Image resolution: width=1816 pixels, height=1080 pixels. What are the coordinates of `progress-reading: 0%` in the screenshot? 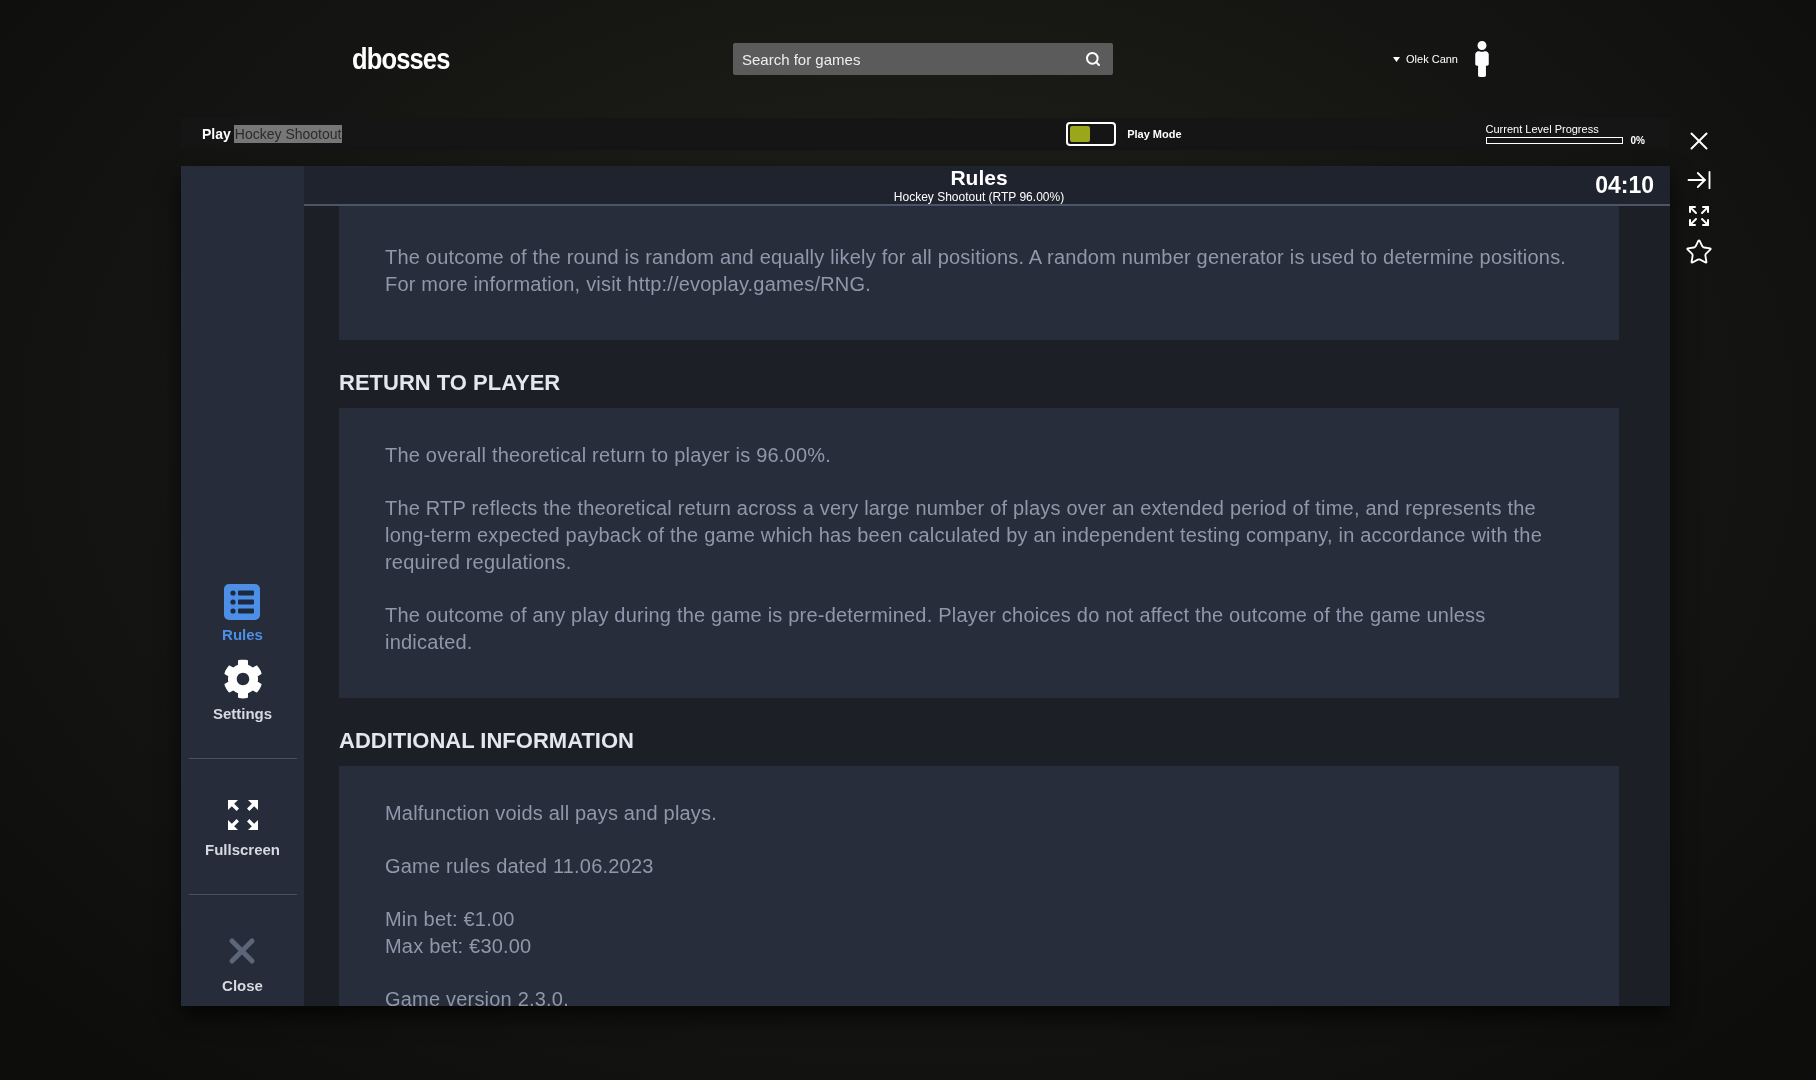 It's located at (1637, 140).